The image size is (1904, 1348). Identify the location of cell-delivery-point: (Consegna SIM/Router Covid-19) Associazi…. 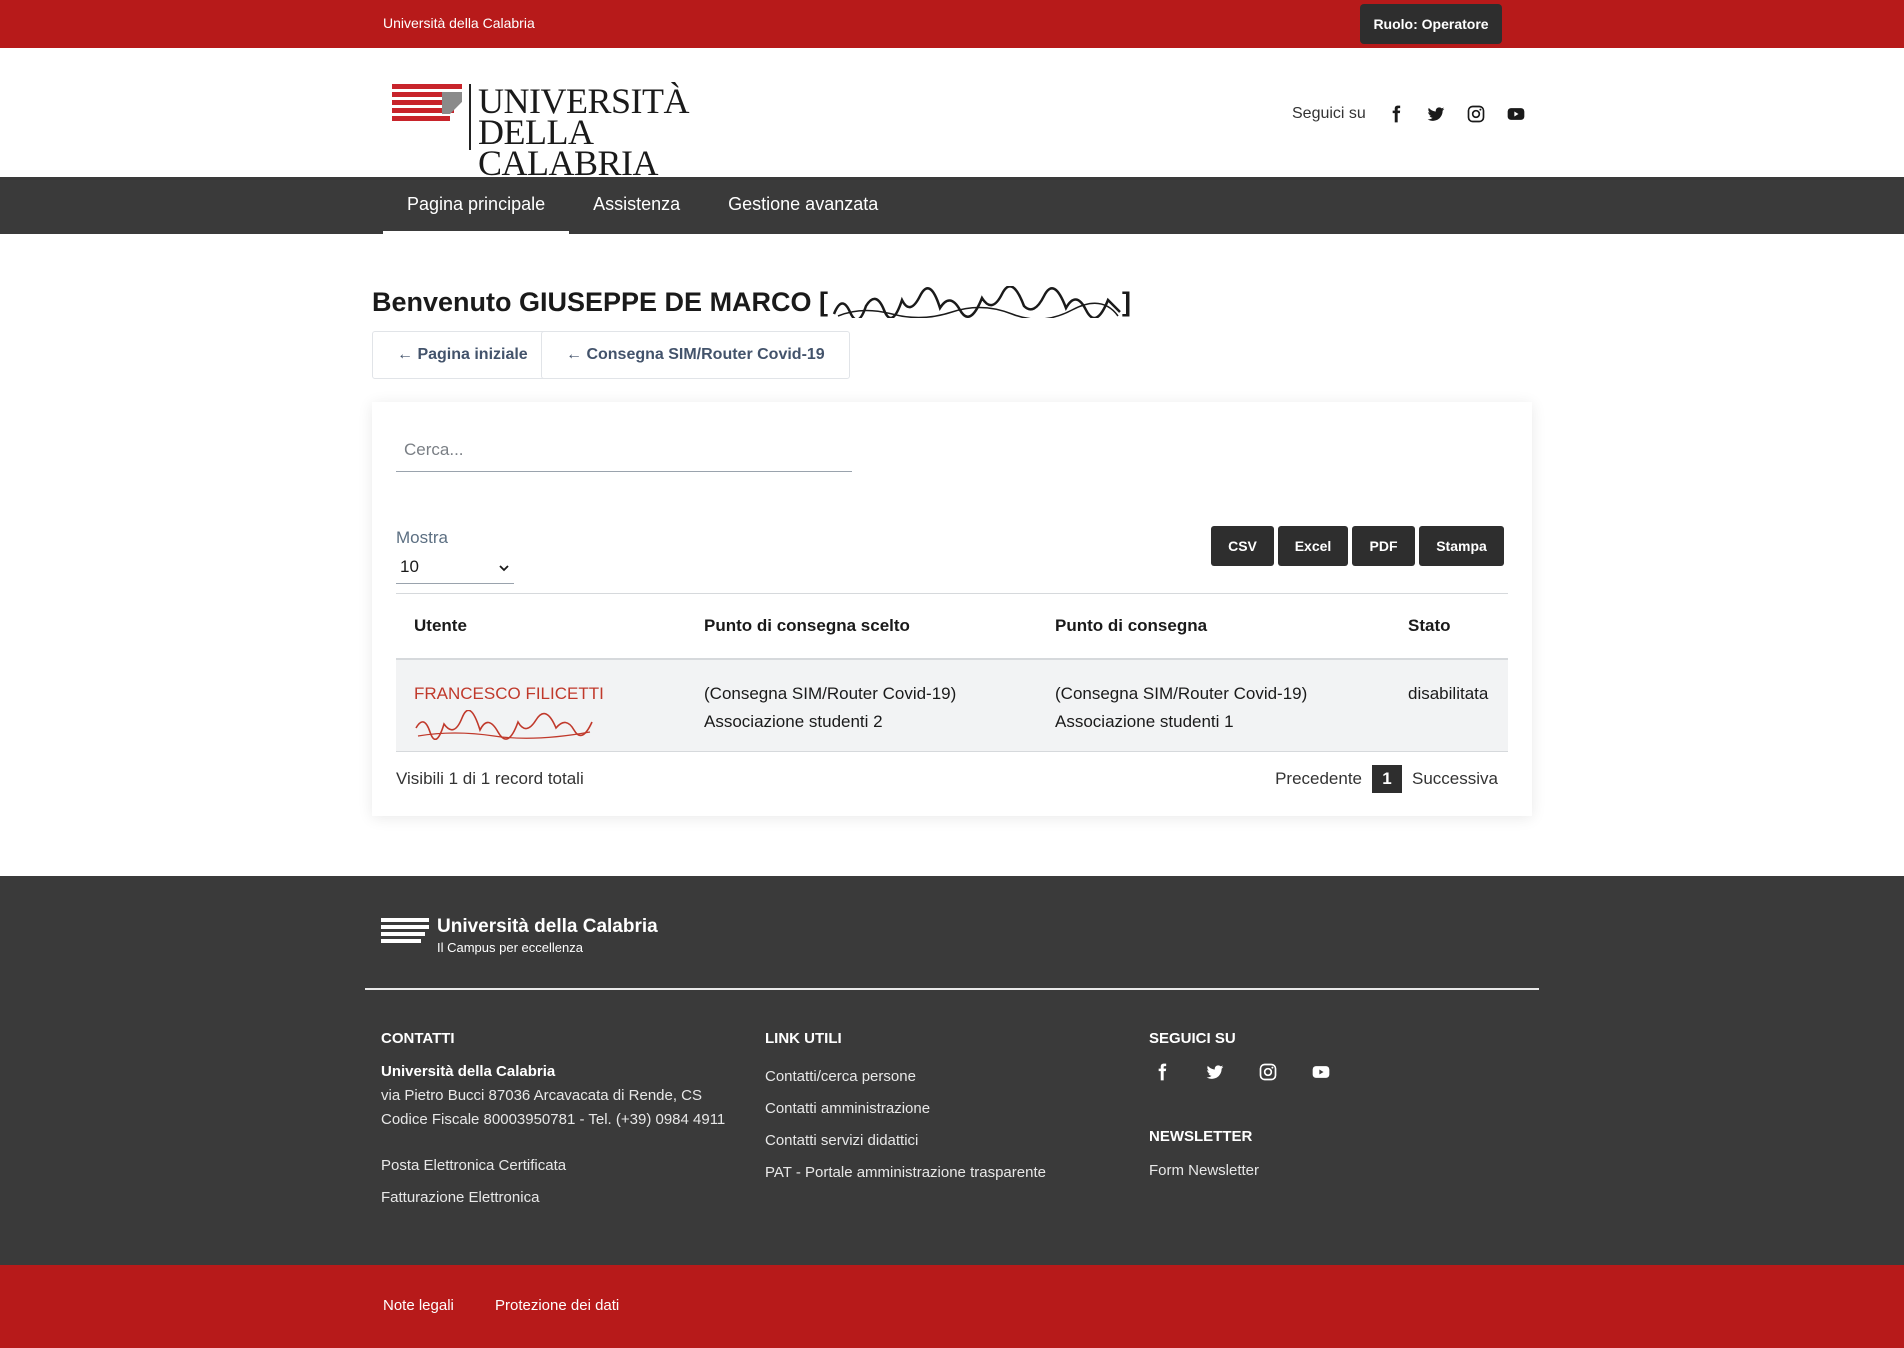
(1181, 708).